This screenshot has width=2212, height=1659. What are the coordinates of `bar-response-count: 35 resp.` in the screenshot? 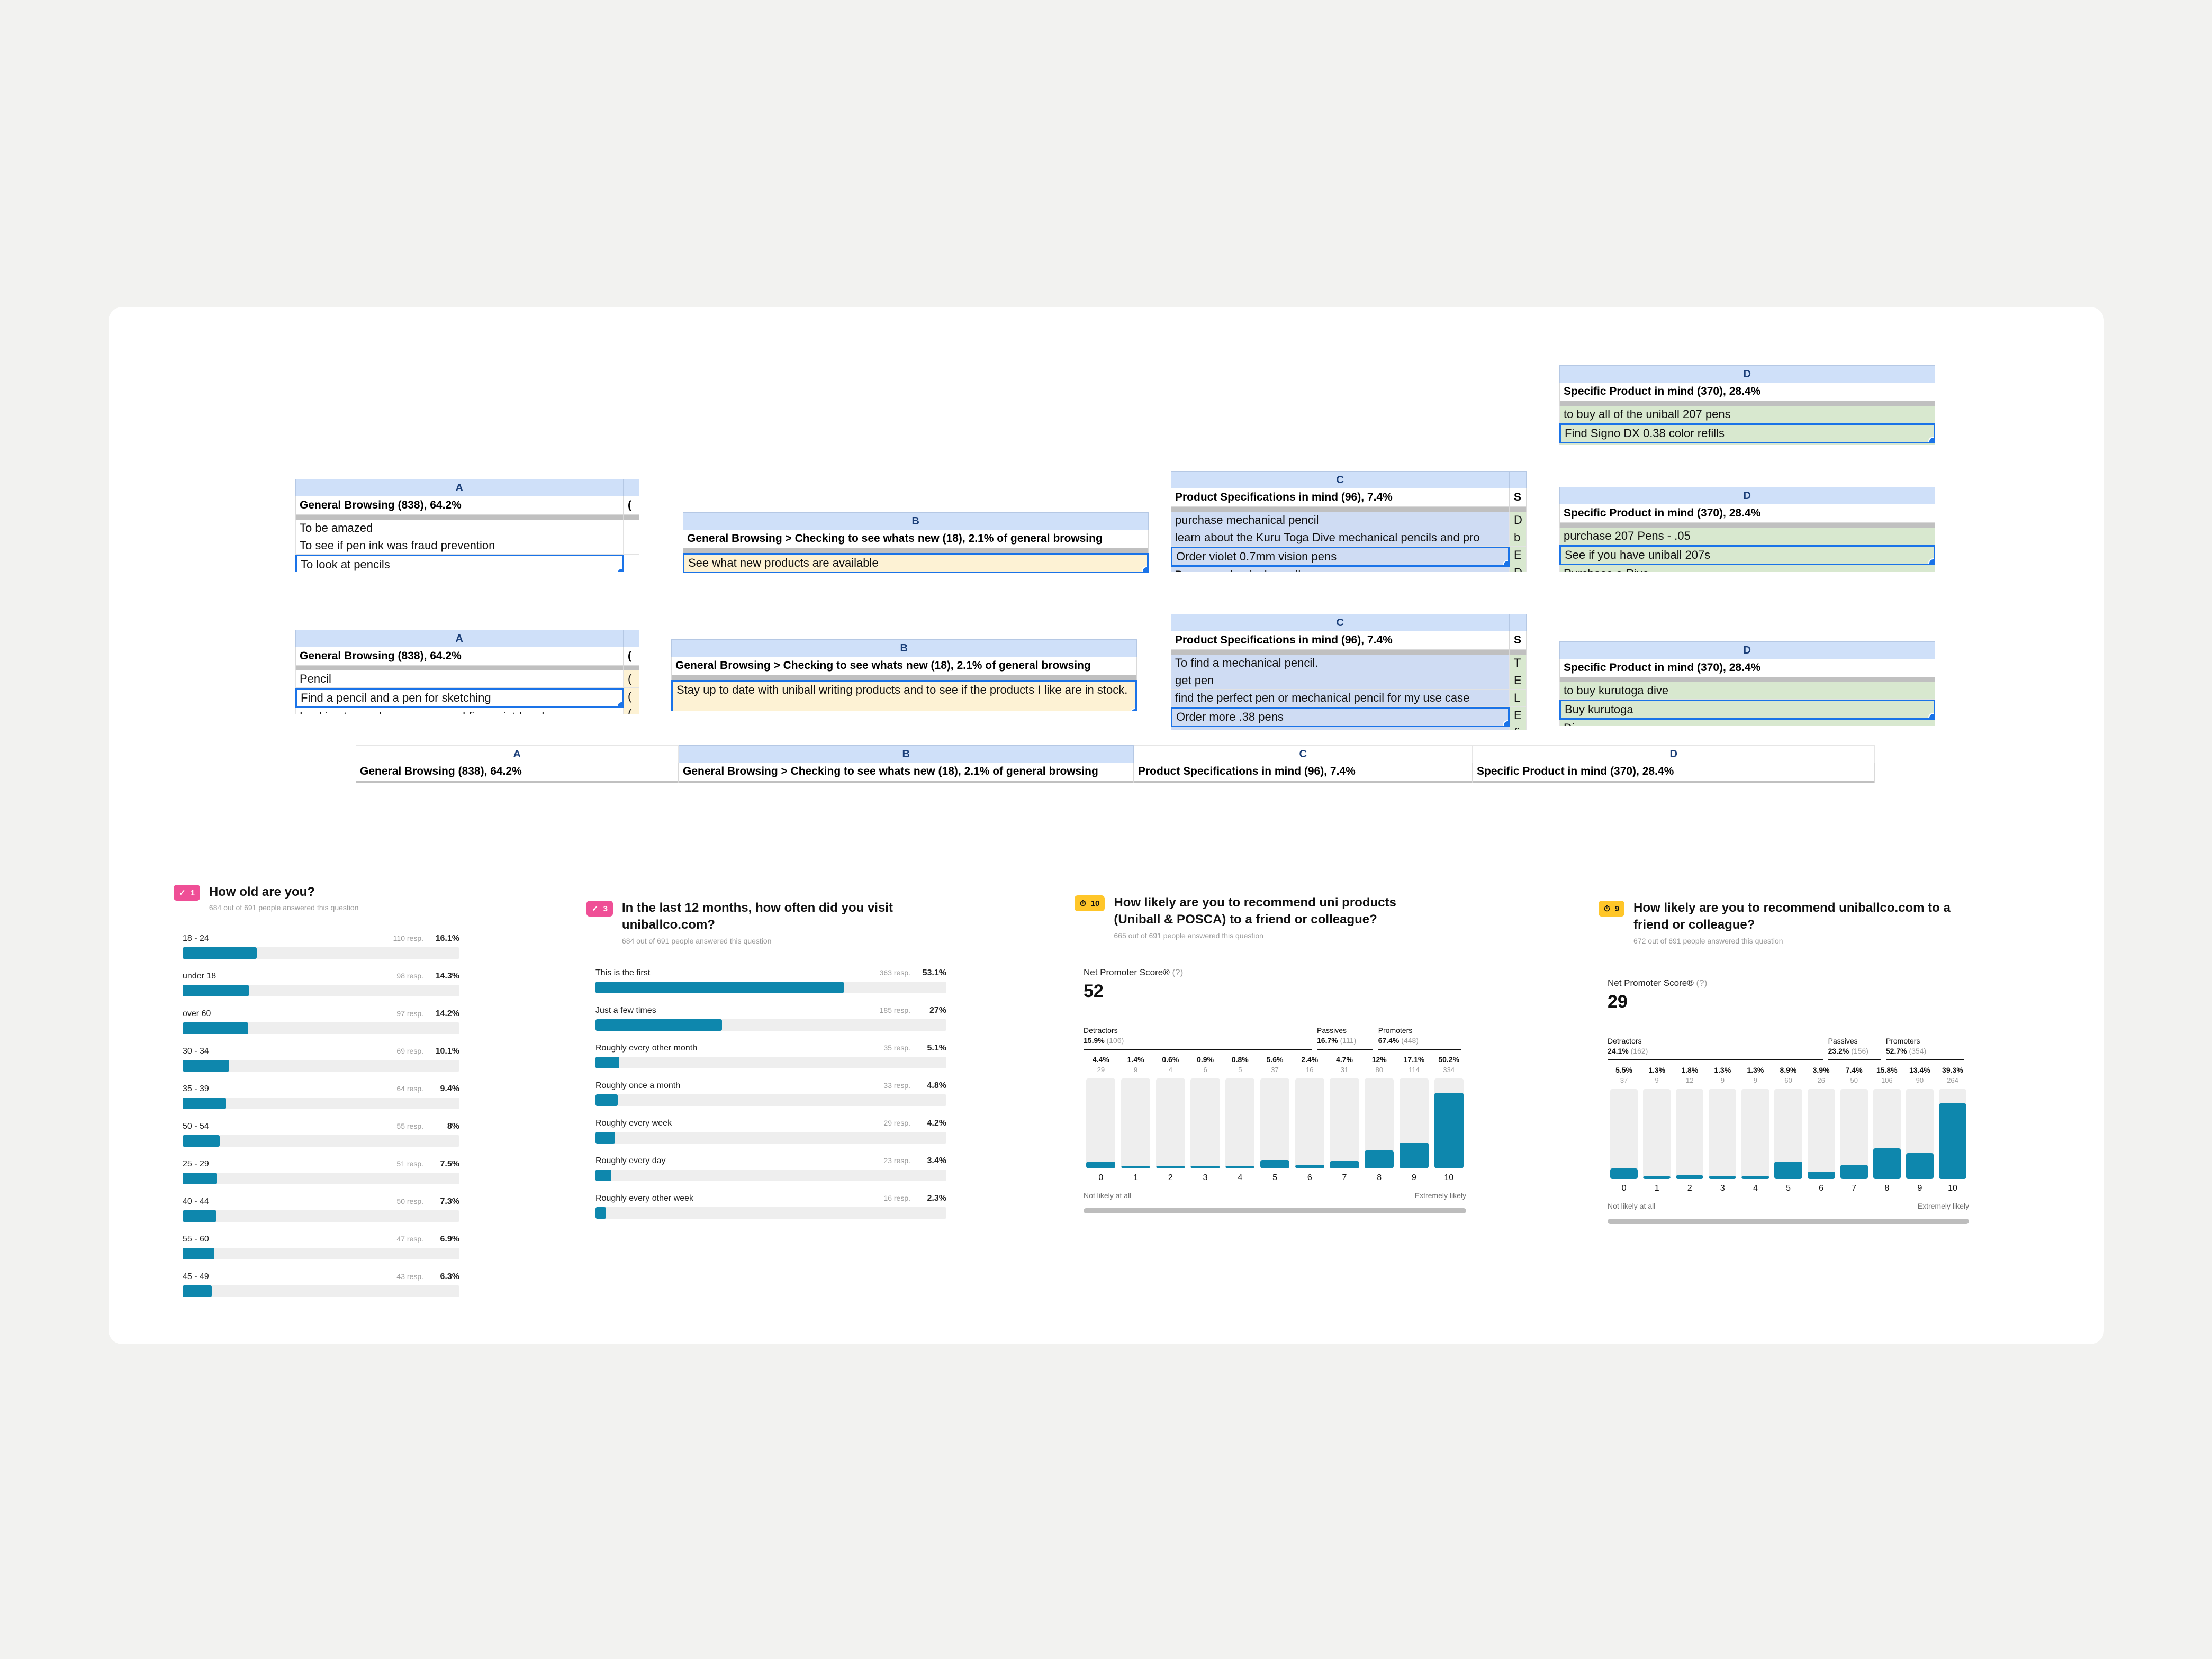 It's located at (896, 1047).